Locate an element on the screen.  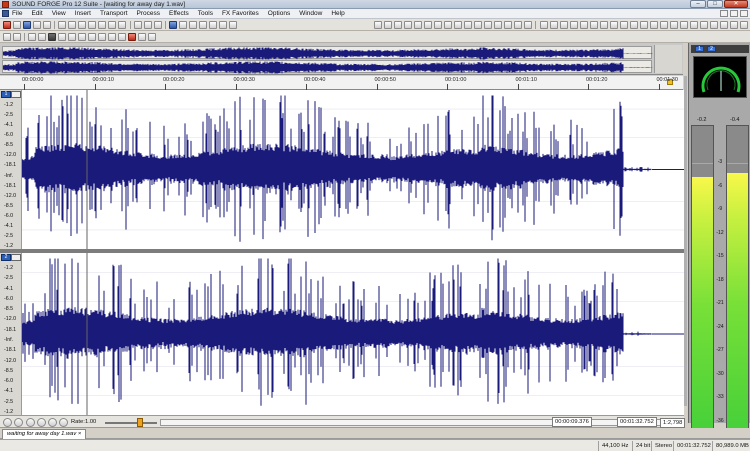
menu-tools: Tools is located at coordinates (205, 13).